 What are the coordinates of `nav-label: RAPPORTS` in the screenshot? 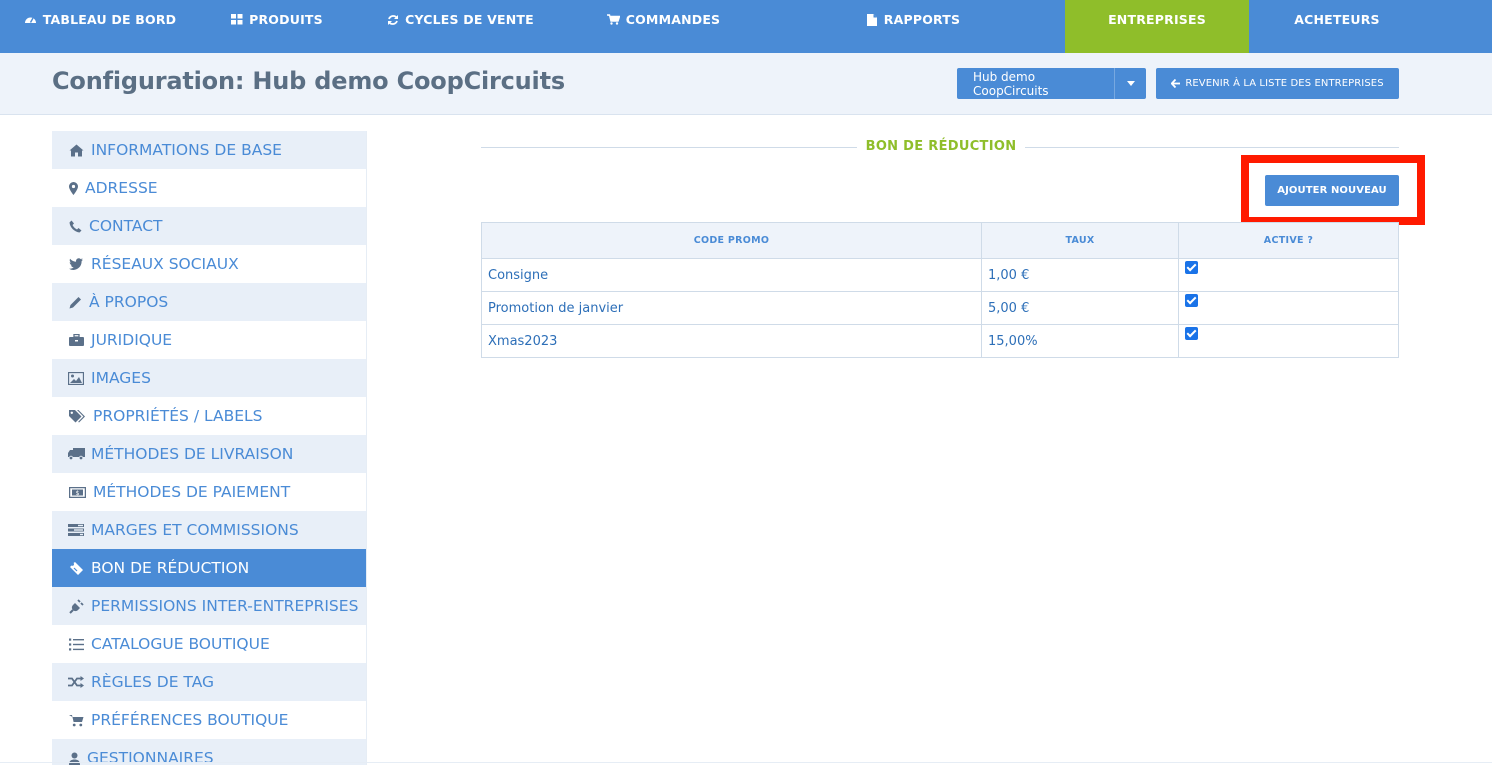 It's located at (922, 19).